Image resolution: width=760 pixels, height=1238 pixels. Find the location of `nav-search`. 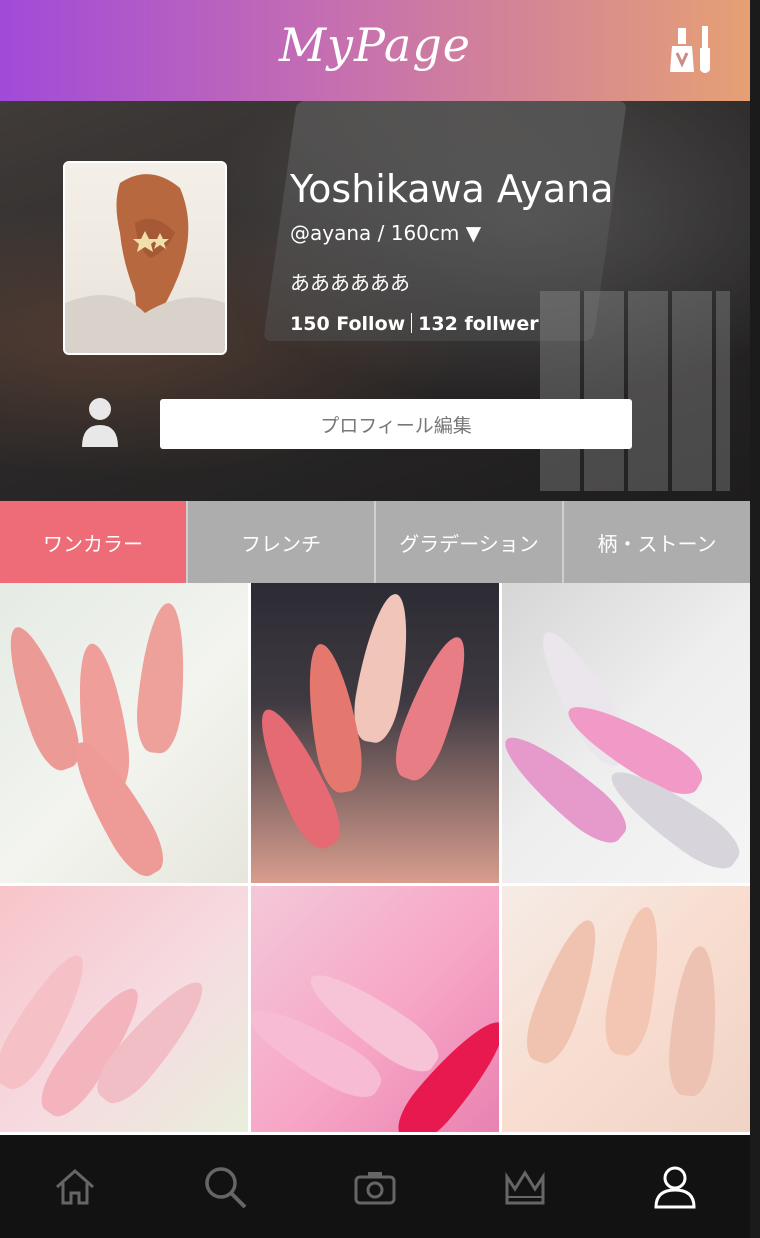

nav-search is located at coordinates (225, 1186).